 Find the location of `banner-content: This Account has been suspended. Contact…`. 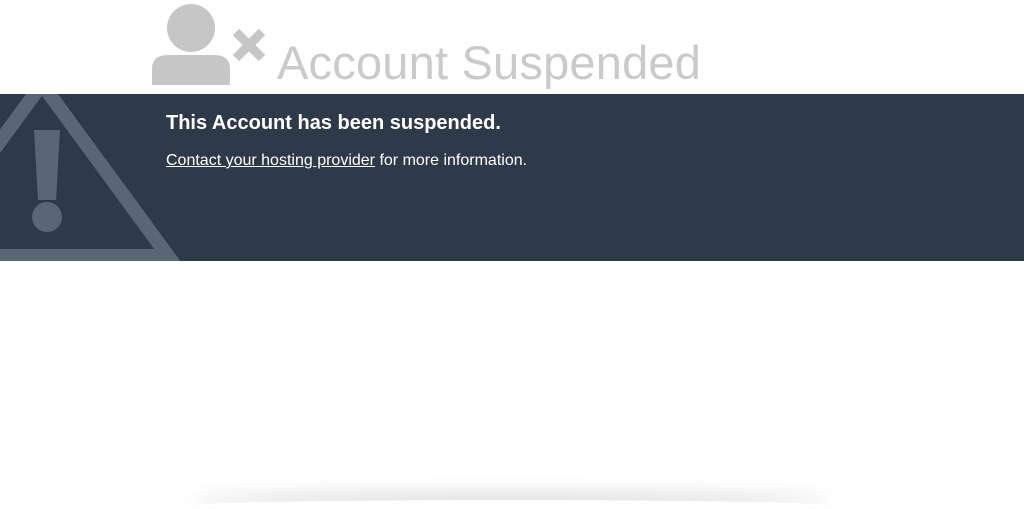

banner-content: This Account has been suspended. Contact… is located at coordinates (346, 141).